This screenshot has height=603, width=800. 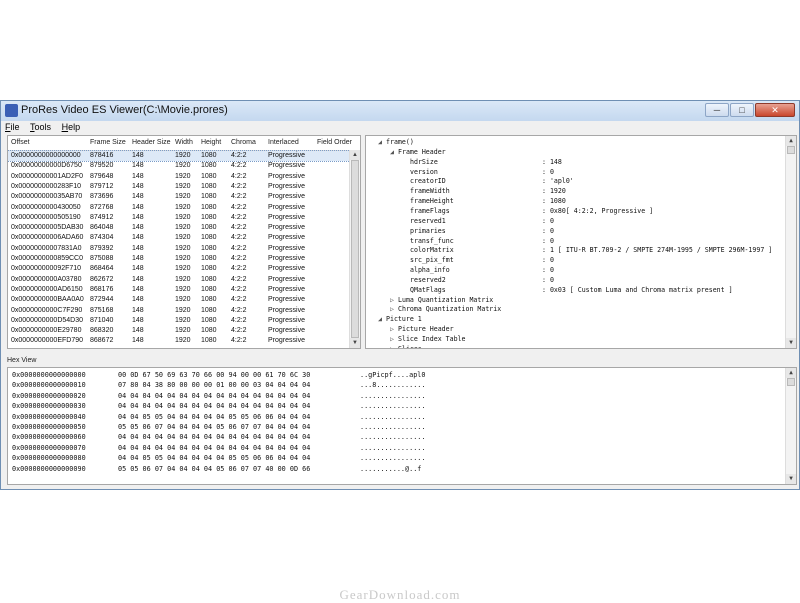 I want to click on tree-node: ▷ Slice Index Table, so click(x=428, y=340).